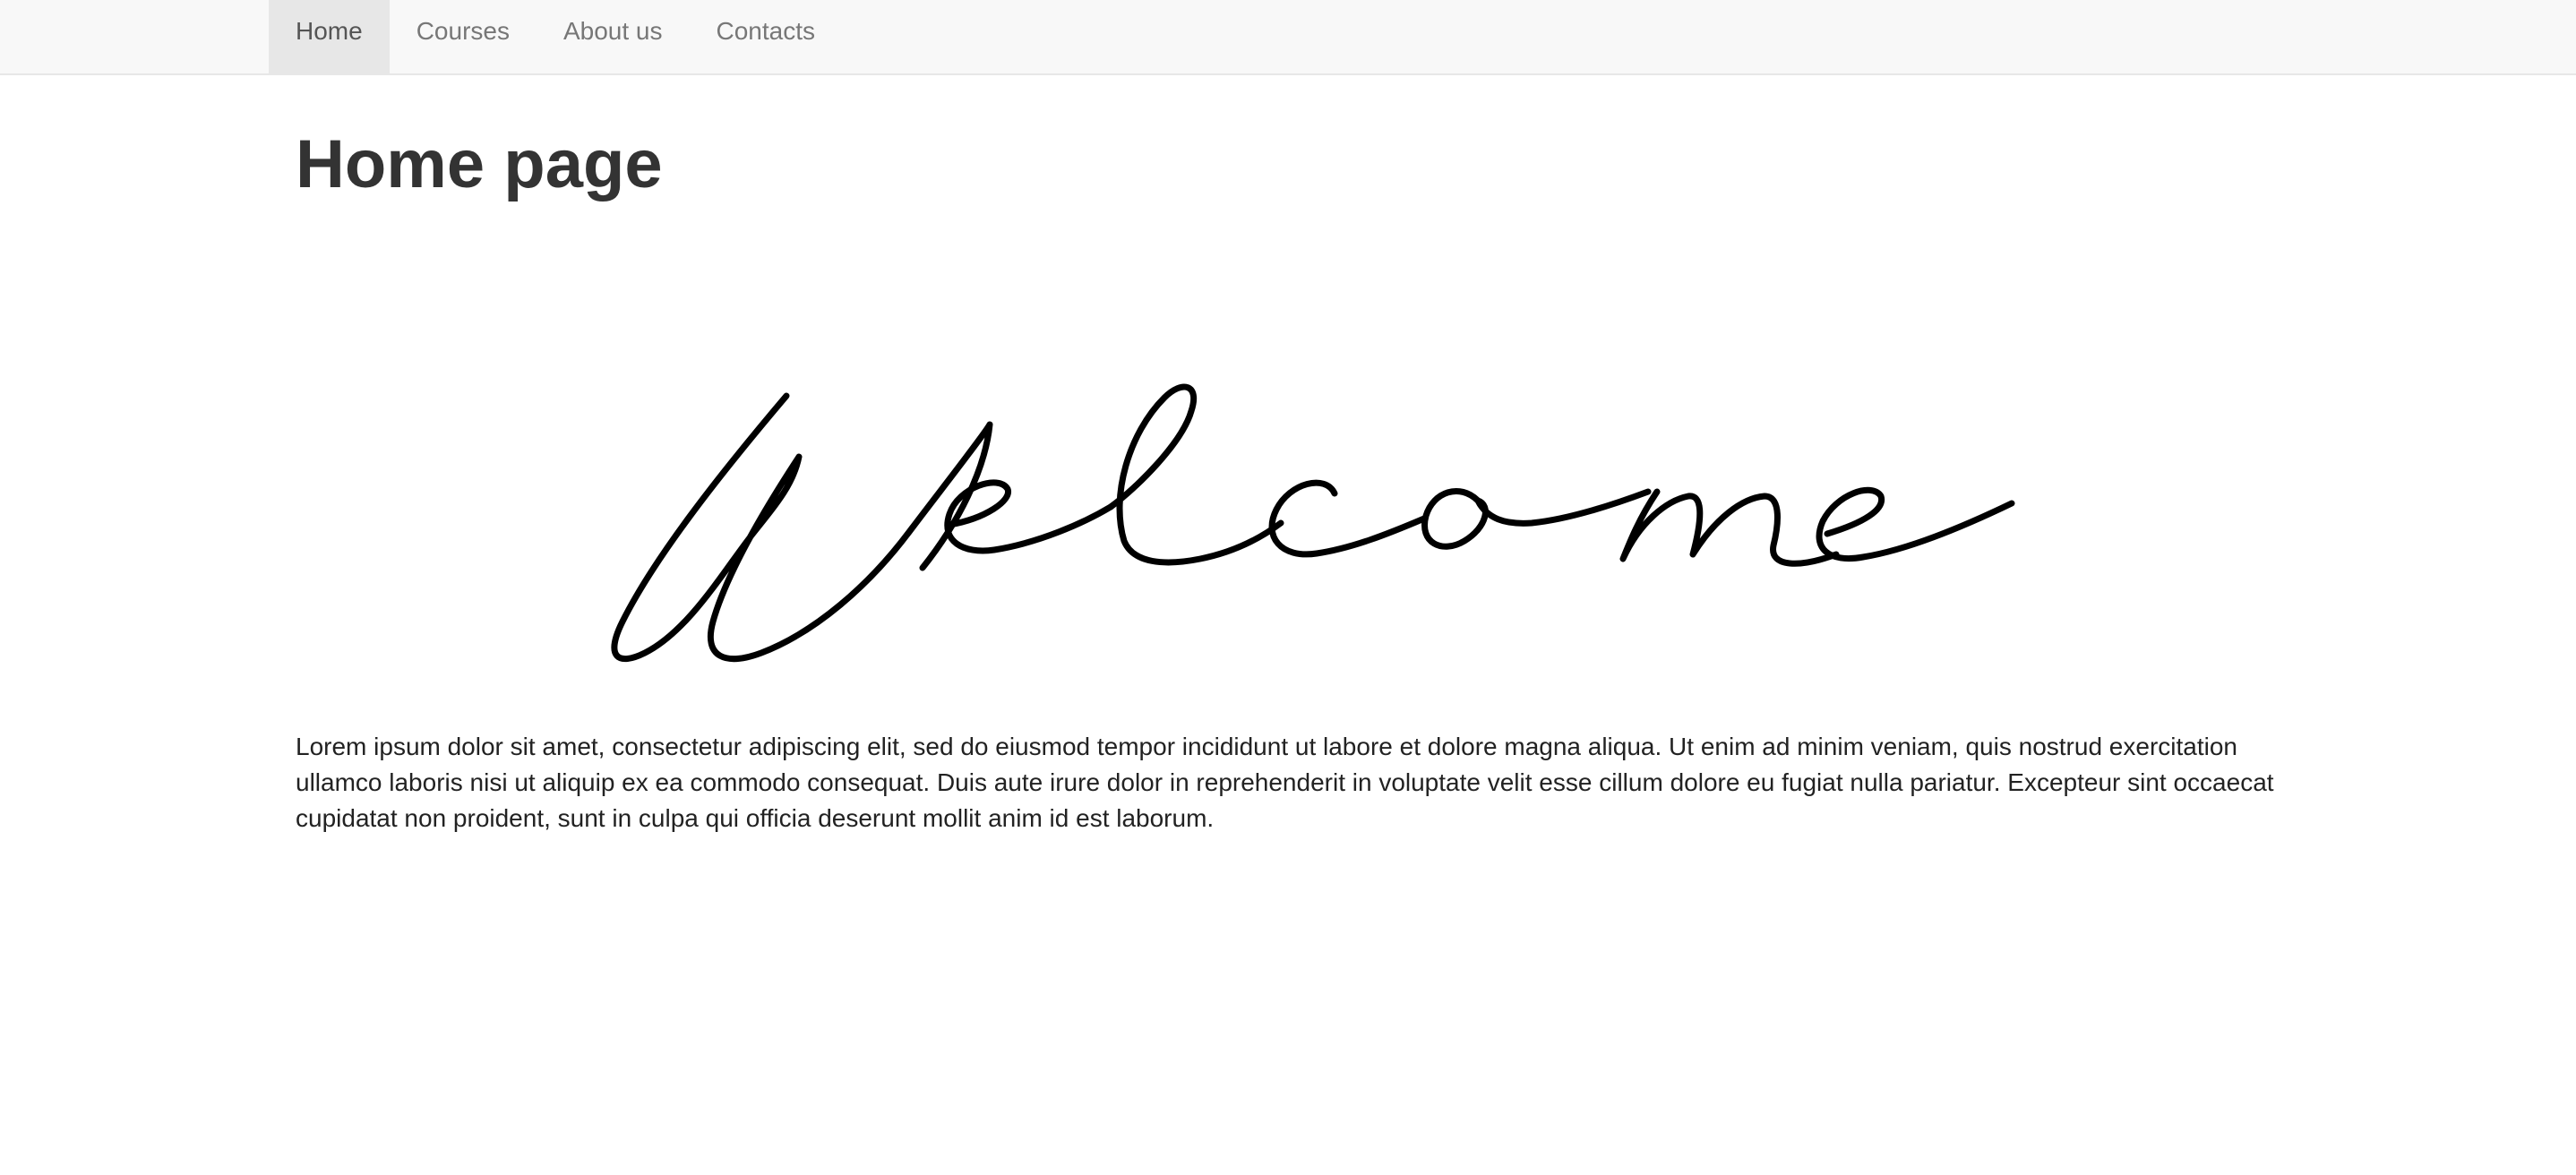 Image resolution: width=2576 pixels, height=1175 pixels. I want to click on nav-item-about-us: About us, so click(613, 37).